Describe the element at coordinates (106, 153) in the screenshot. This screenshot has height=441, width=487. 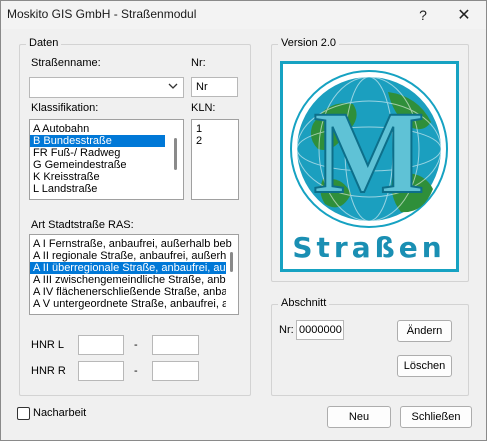
I see `list-item: FR Fuß-/ Radweg` at that location.